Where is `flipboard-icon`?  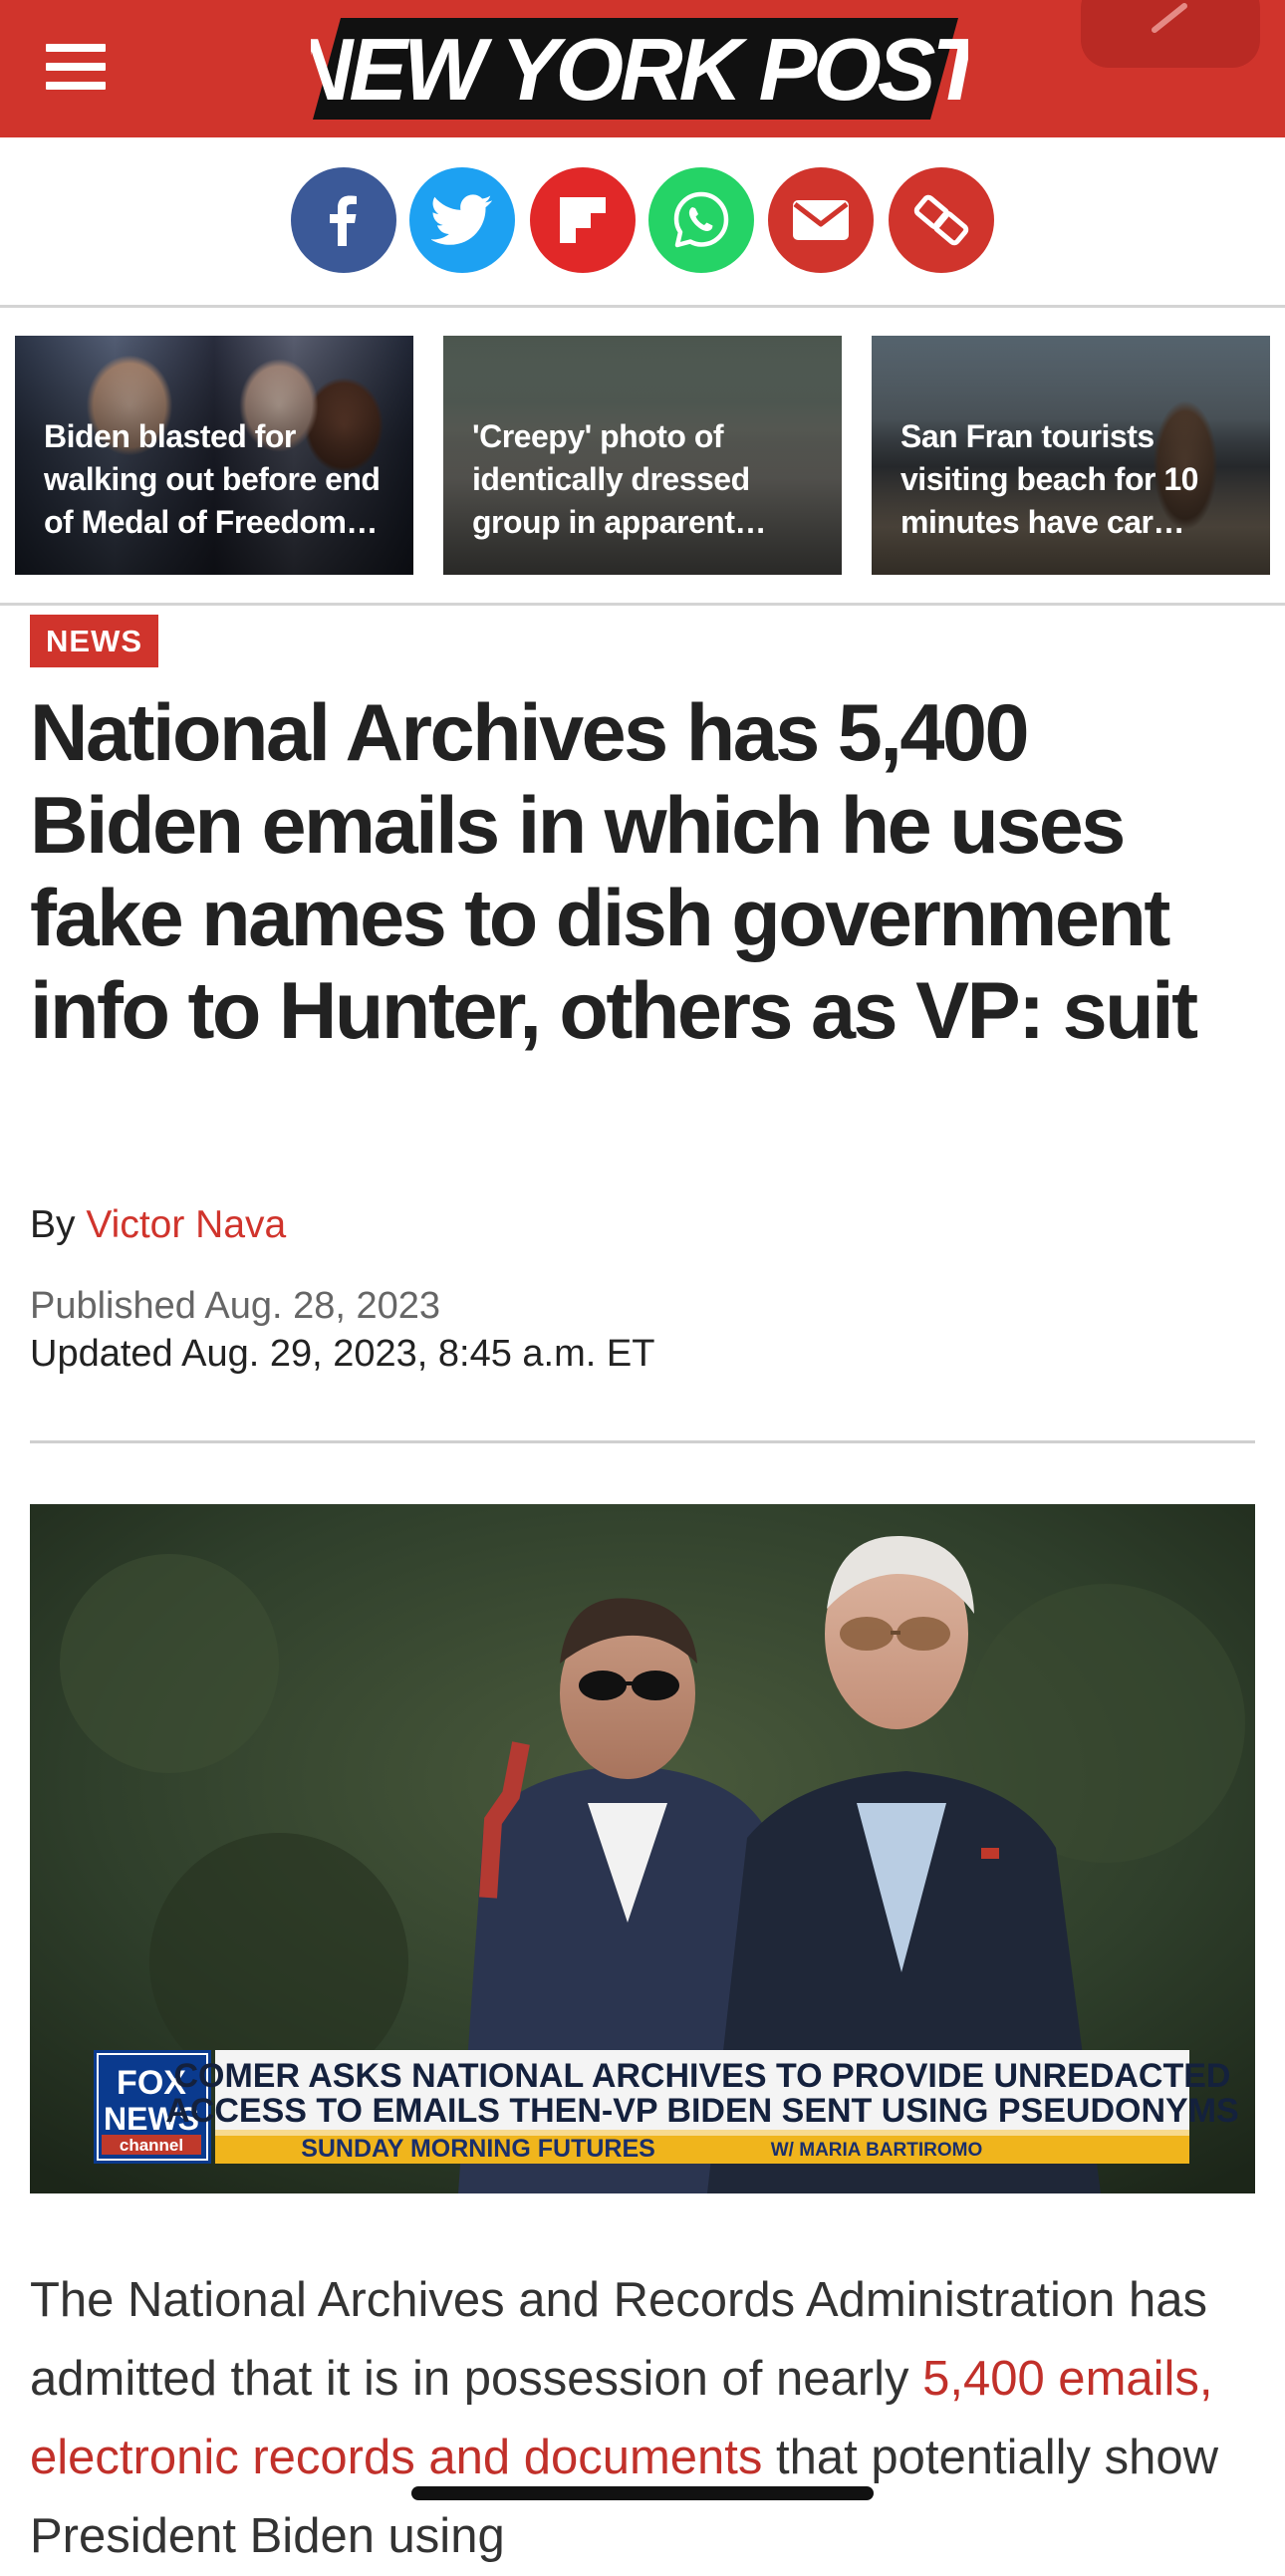
flipboard-icon is located at coordinates (583, 220).